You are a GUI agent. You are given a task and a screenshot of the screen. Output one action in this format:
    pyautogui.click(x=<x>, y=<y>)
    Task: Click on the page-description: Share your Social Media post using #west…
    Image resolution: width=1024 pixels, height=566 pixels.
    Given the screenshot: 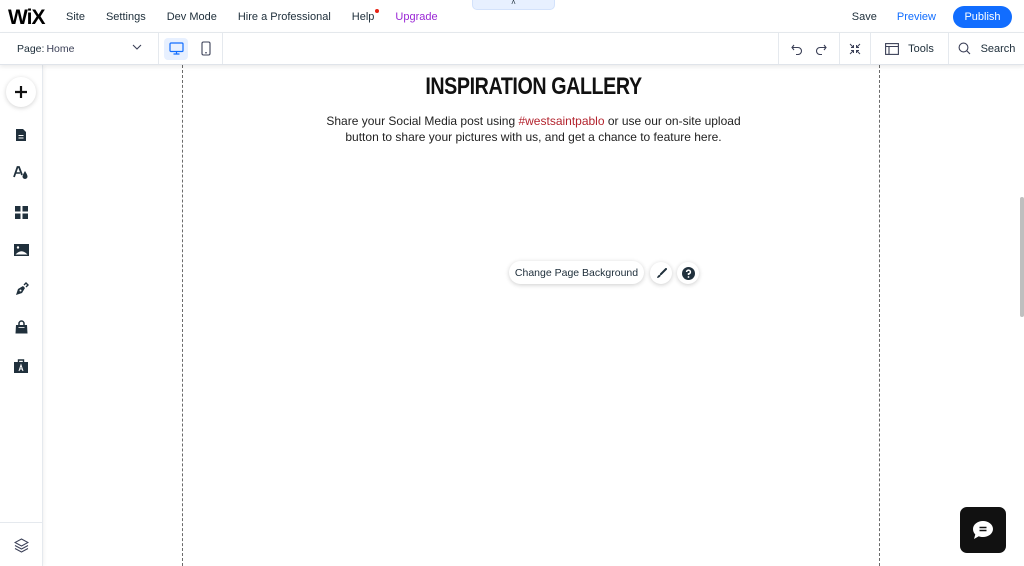 What is the action you would take?
    pyautogui.click(x=533, y=129)
    